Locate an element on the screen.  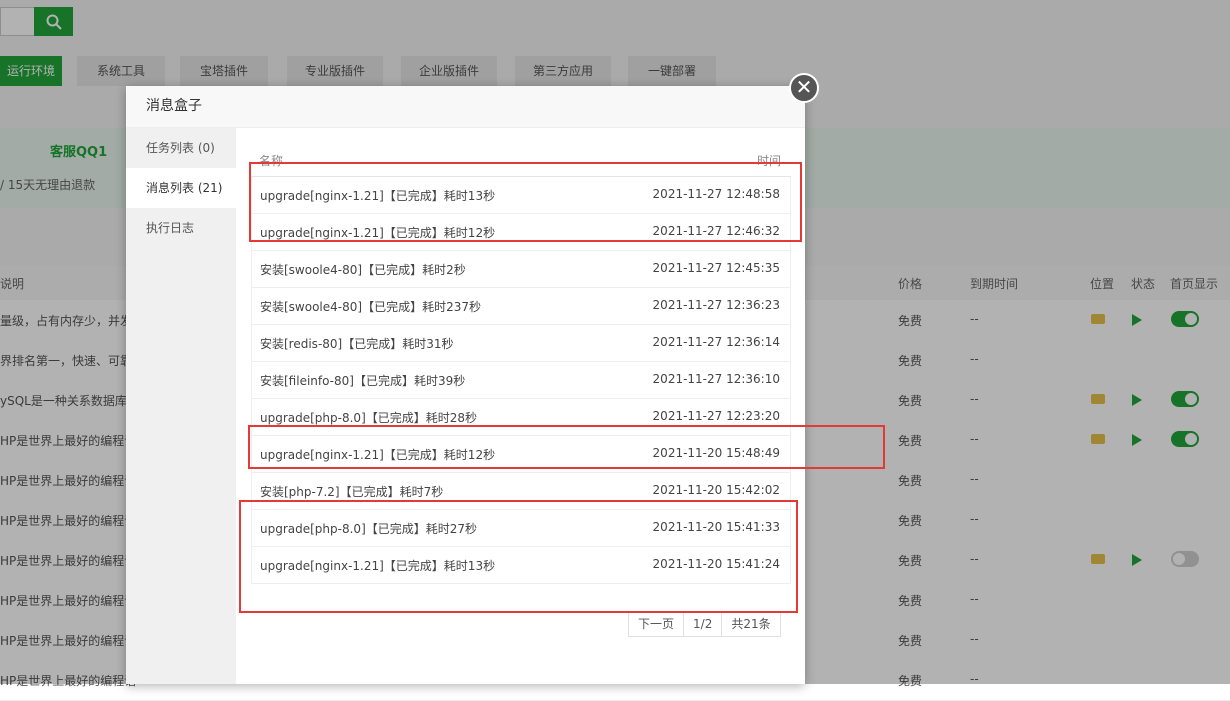
message-time: 2021-11-20 15:41:33 is located at coordinates (716, 527).